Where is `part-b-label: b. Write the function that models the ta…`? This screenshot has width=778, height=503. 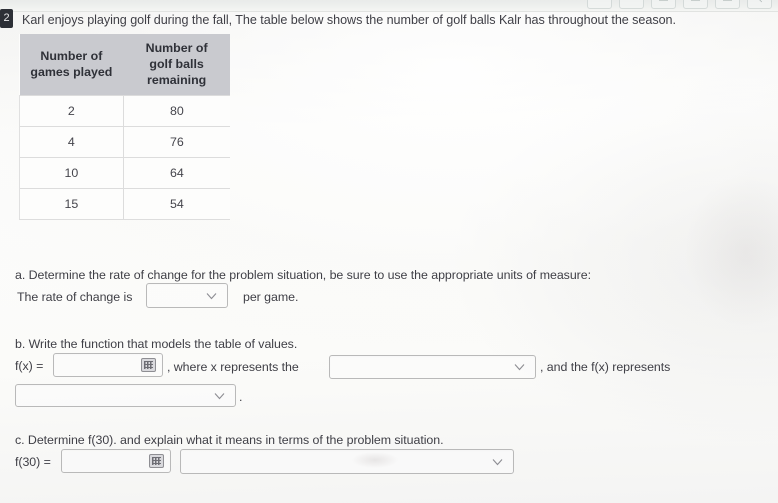 part-b-label: b. Write the function that models the ta… is located at coordinates (156, 344).